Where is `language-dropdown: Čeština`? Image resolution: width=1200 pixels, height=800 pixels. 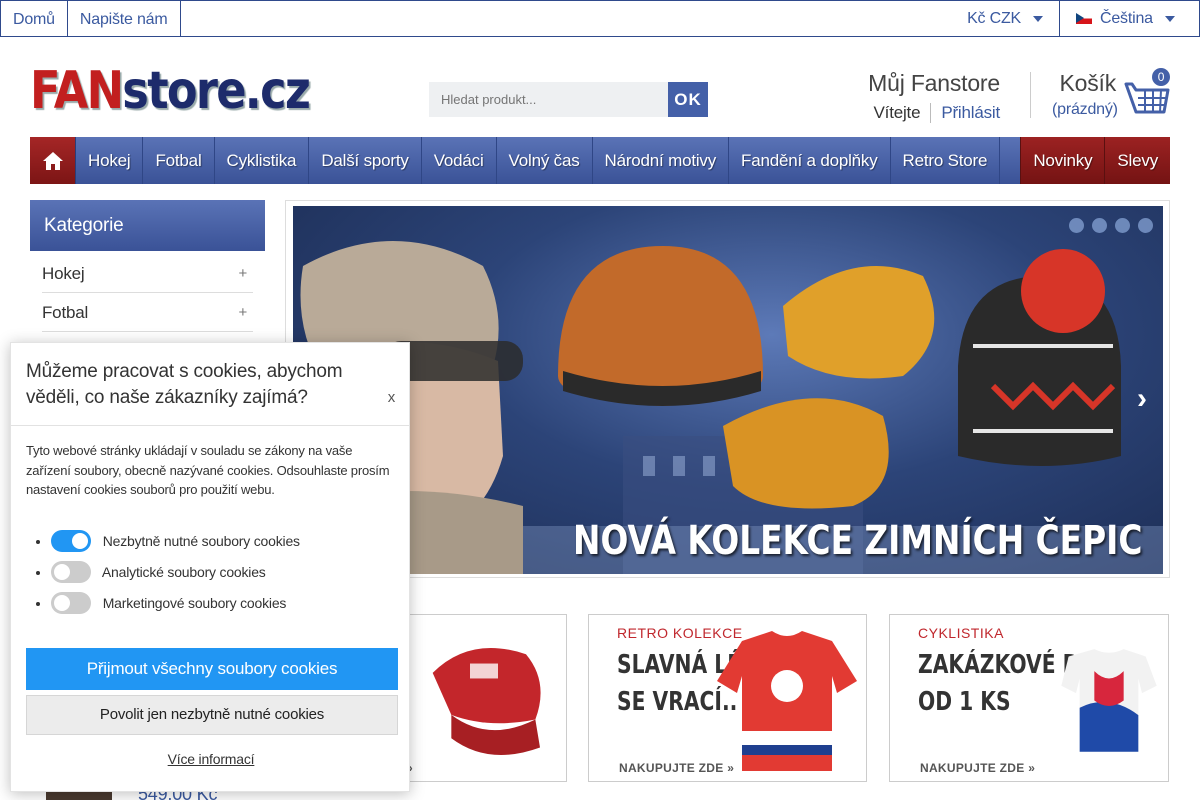 language-dropdown: Čeština is located at coordinates (1129, 18).